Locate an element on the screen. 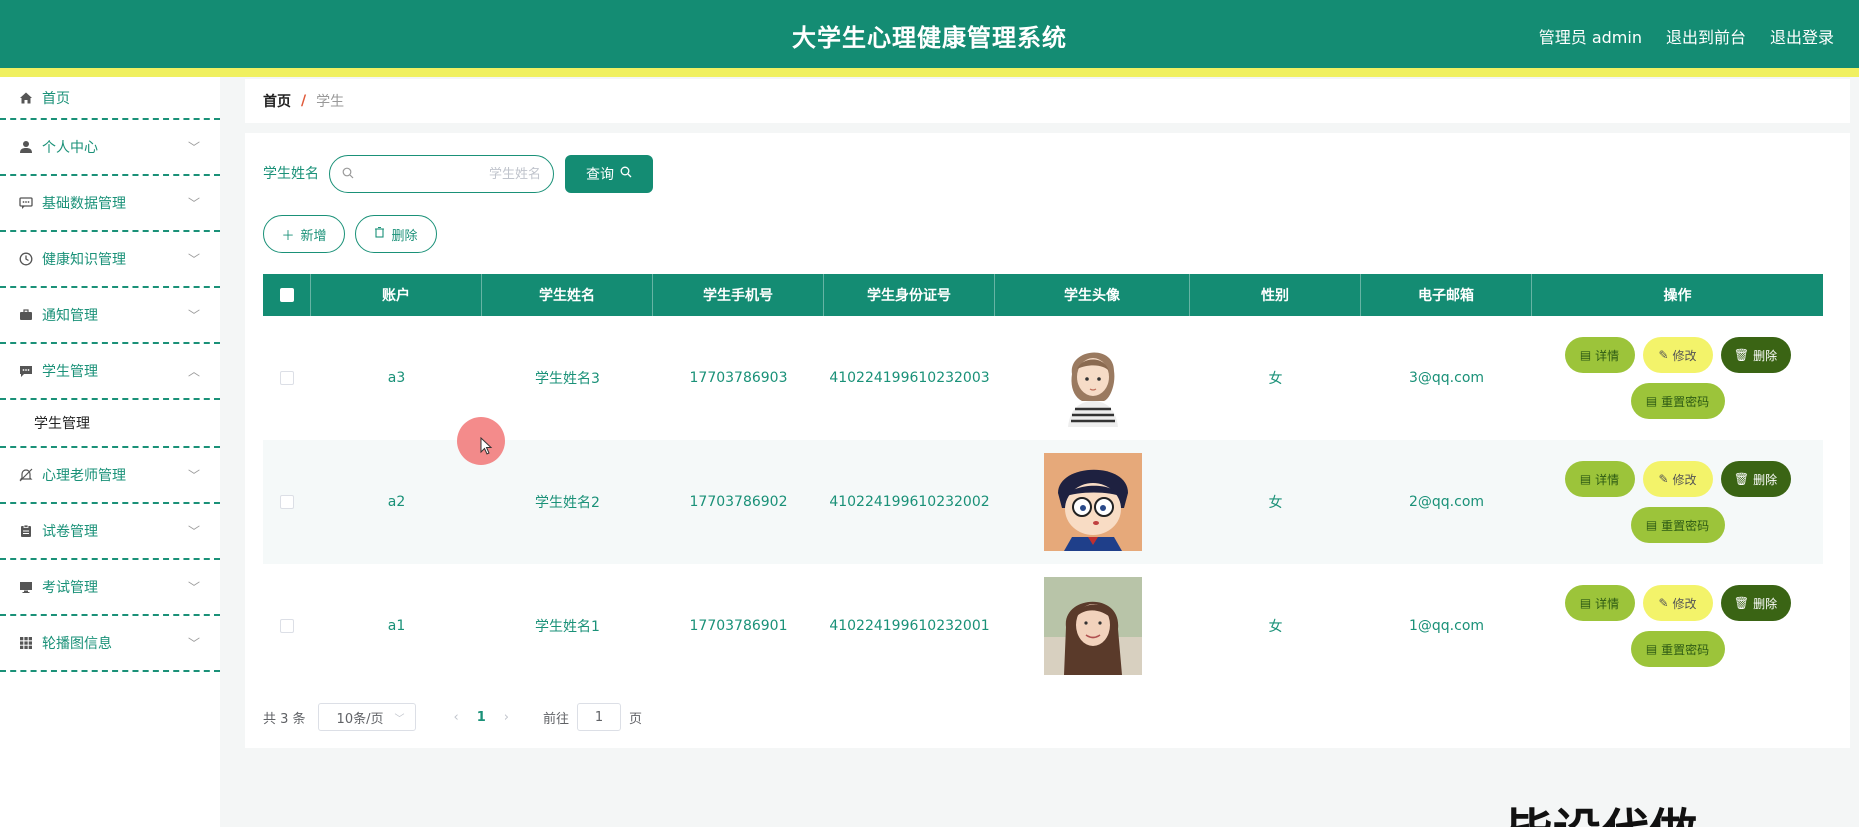 This screenshot has width=1859, height=827. trash-icon: 🗑 is located at coordinates (1741, 479).